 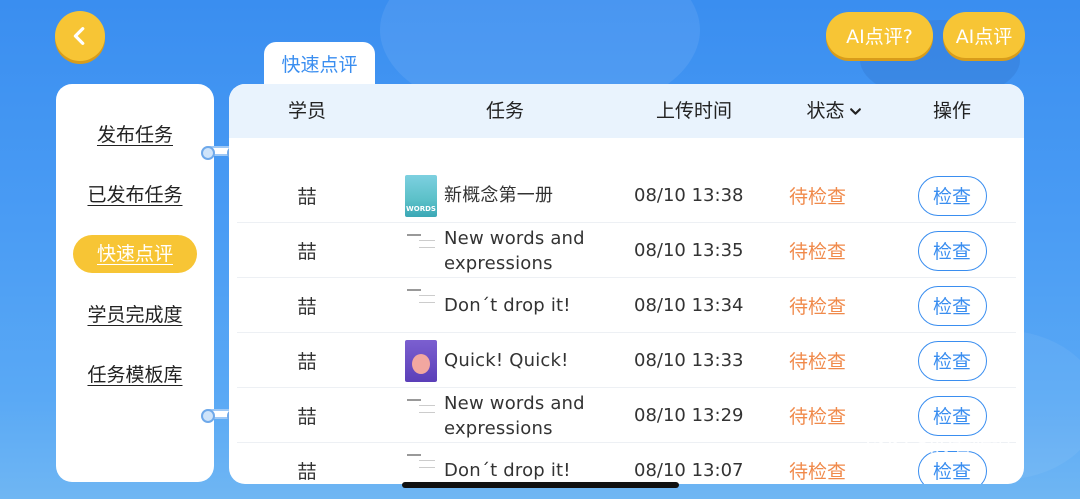 I want to click on upload-time: 08/10 13:38, so click(x=689, y=195).